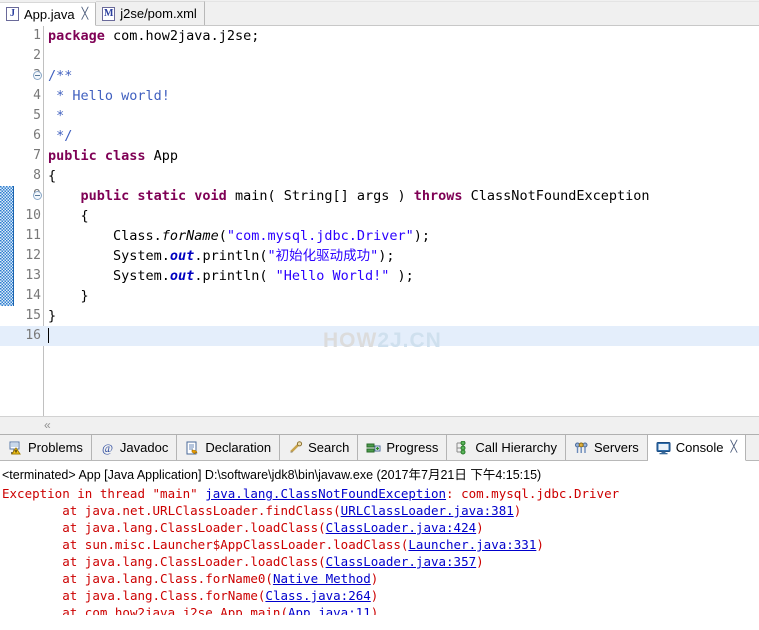 This screenshot has width=759, height=630. What do you see at coordinates (33, 315) in the screenshot?
I see `line-number: 15` at bounding box center [33, 315].